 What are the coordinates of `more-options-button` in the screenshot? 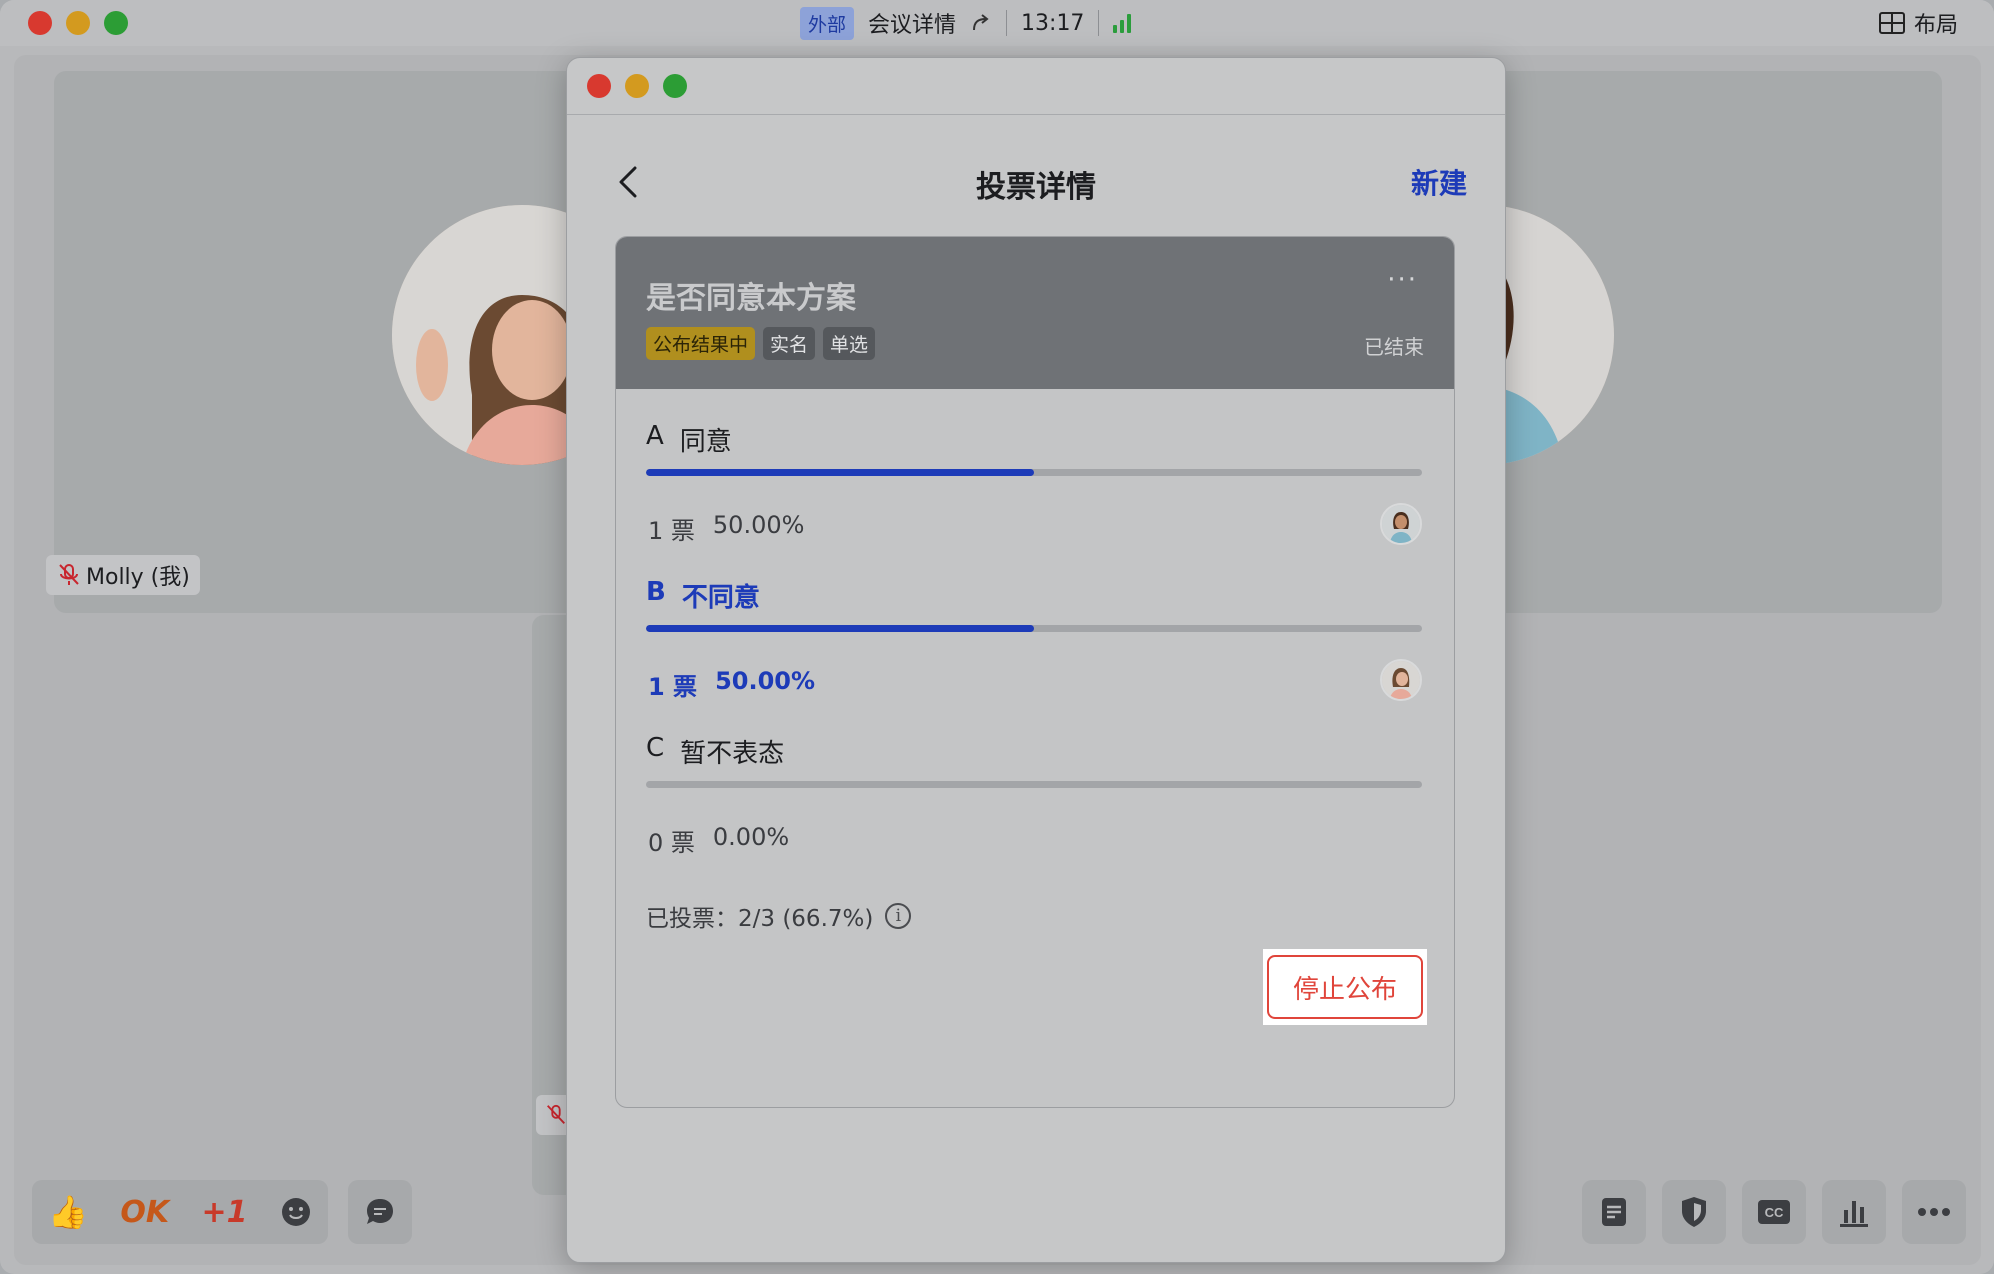 It's located at (1934, 1212).